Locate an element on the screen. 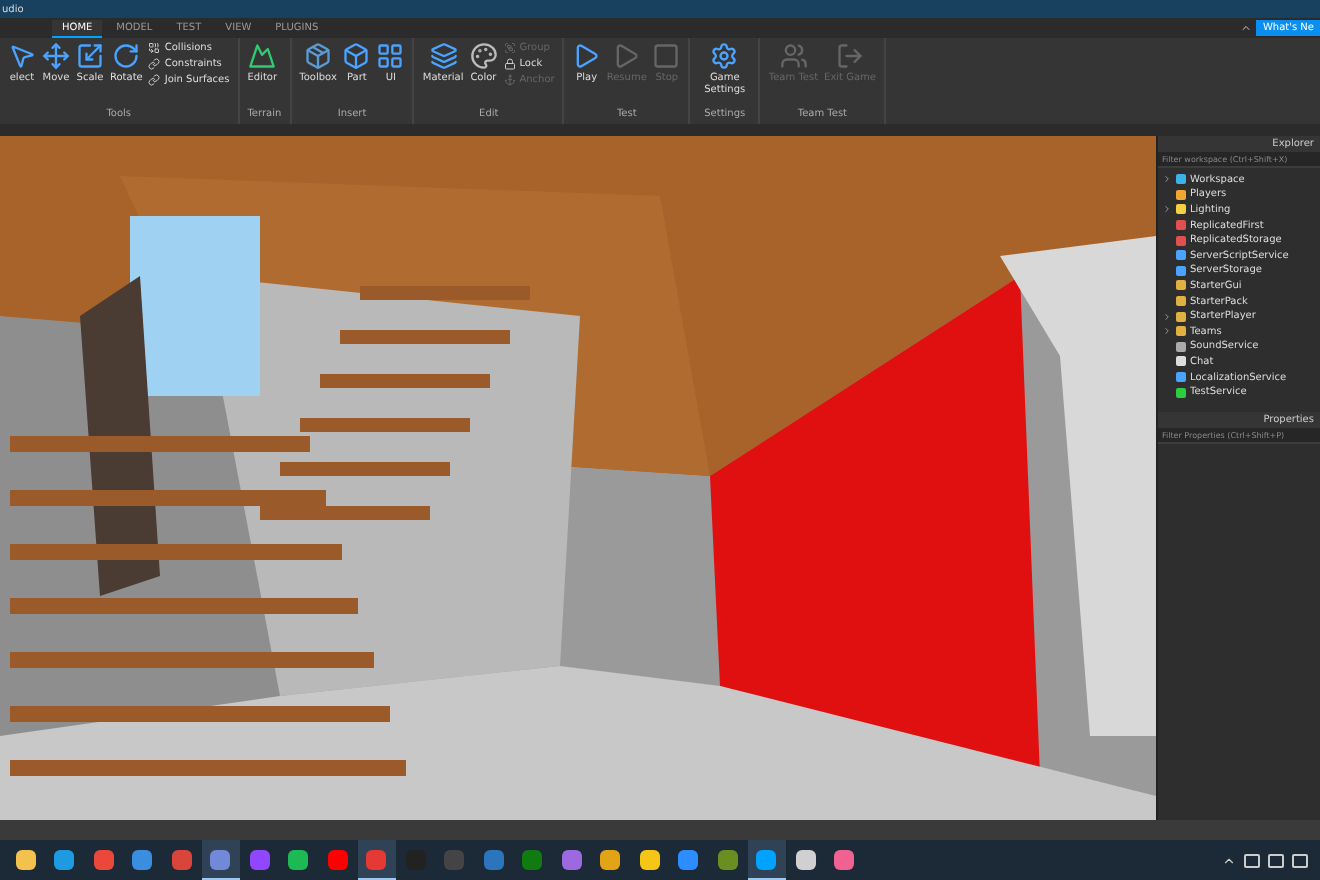 The width and height of the screenshot is (1320, 880). select-icon is located at coordinates (22, 56).